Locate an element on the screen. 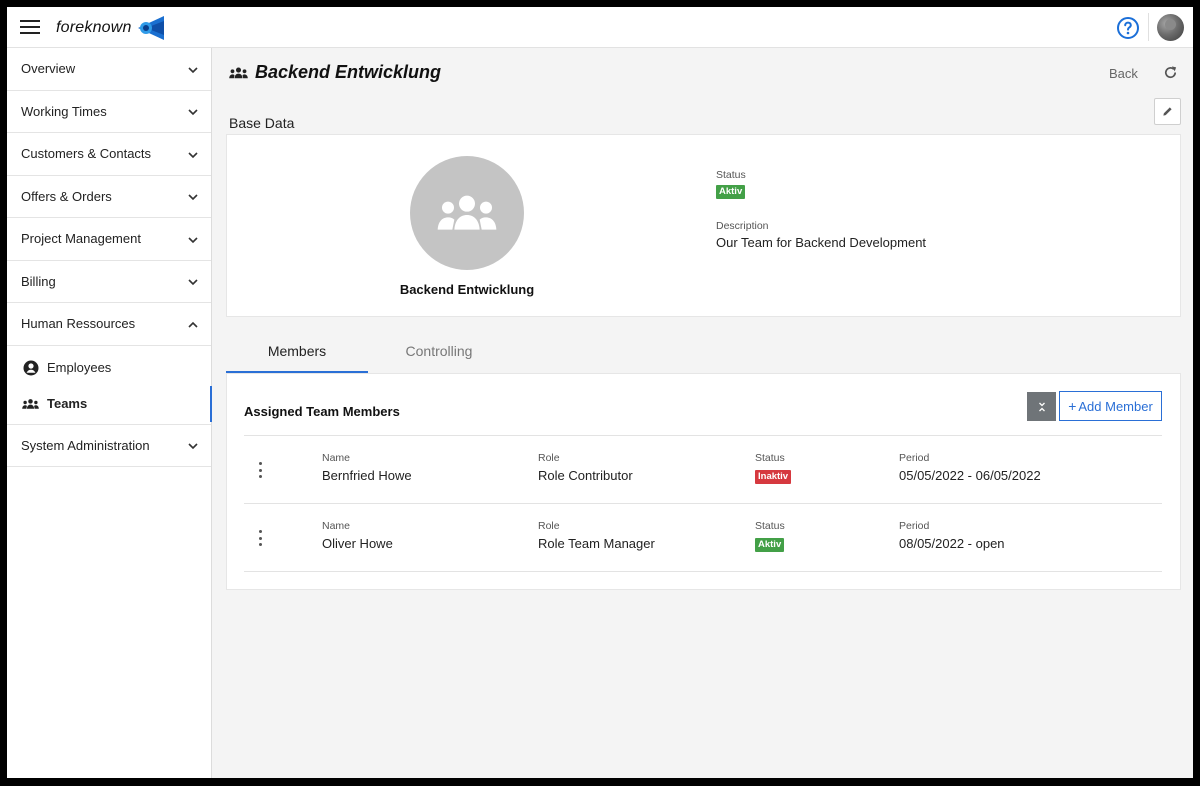 The height and width of the screenshot is (786, 1200). chevron-up-icon is located at coordinates (193, 324).